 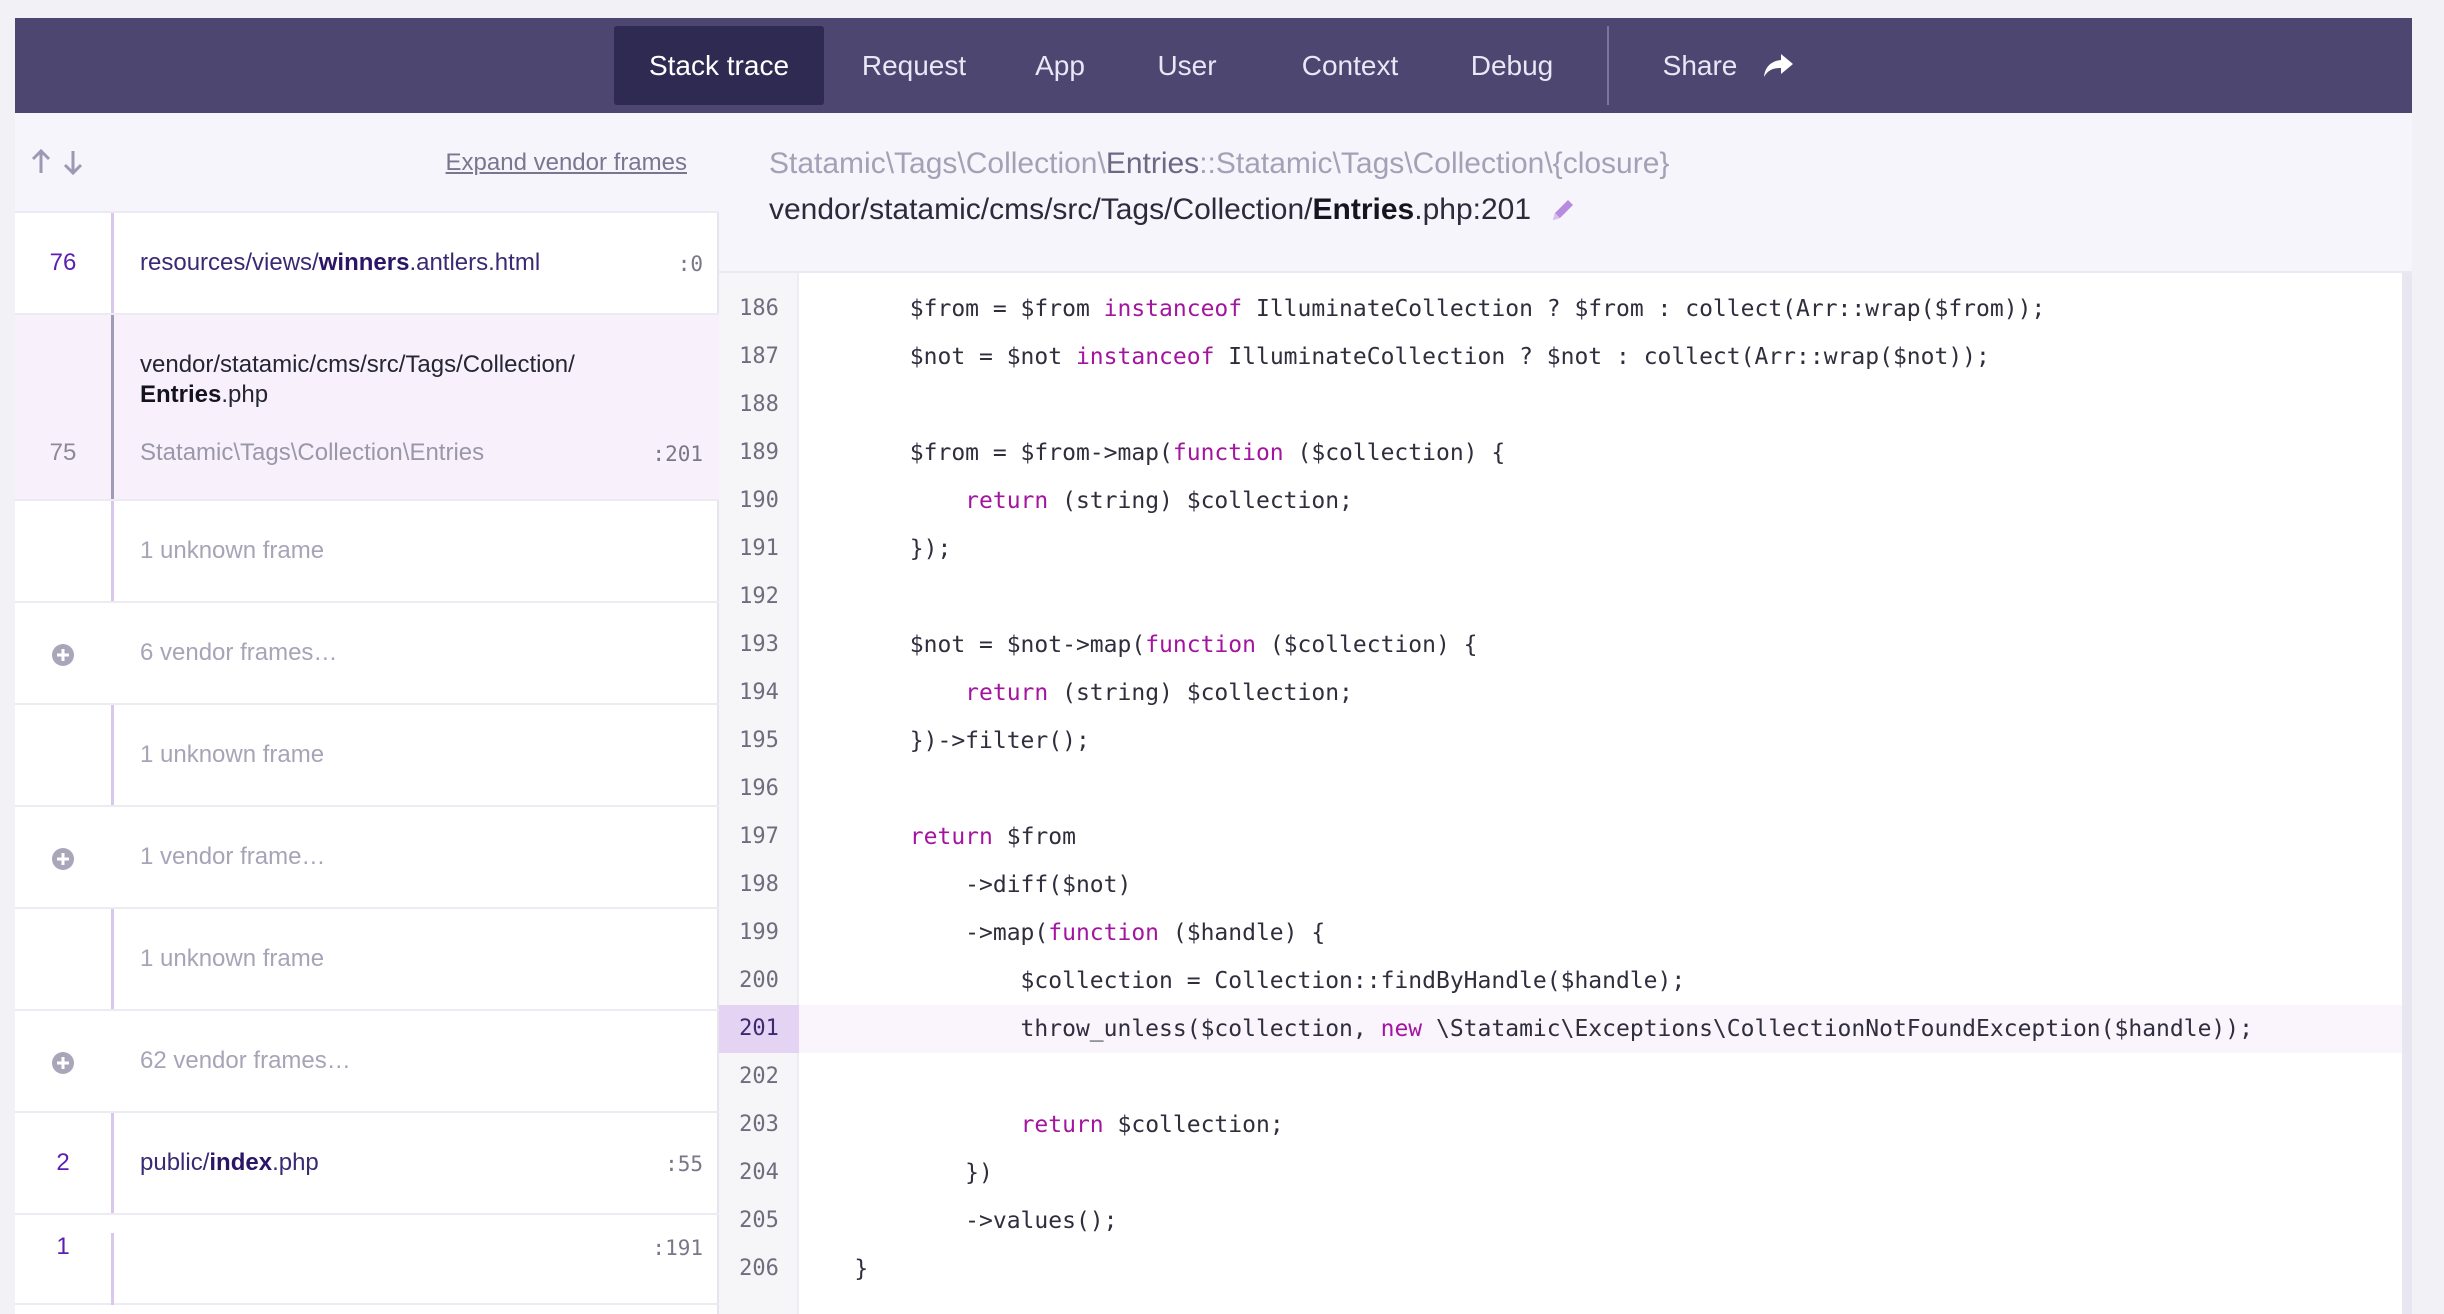 What do you see at coordinates (566, 163) in the screenshot?
I see `expand-vendor-frames-link: Expand vendor frames` at bounding box center [566, 163].